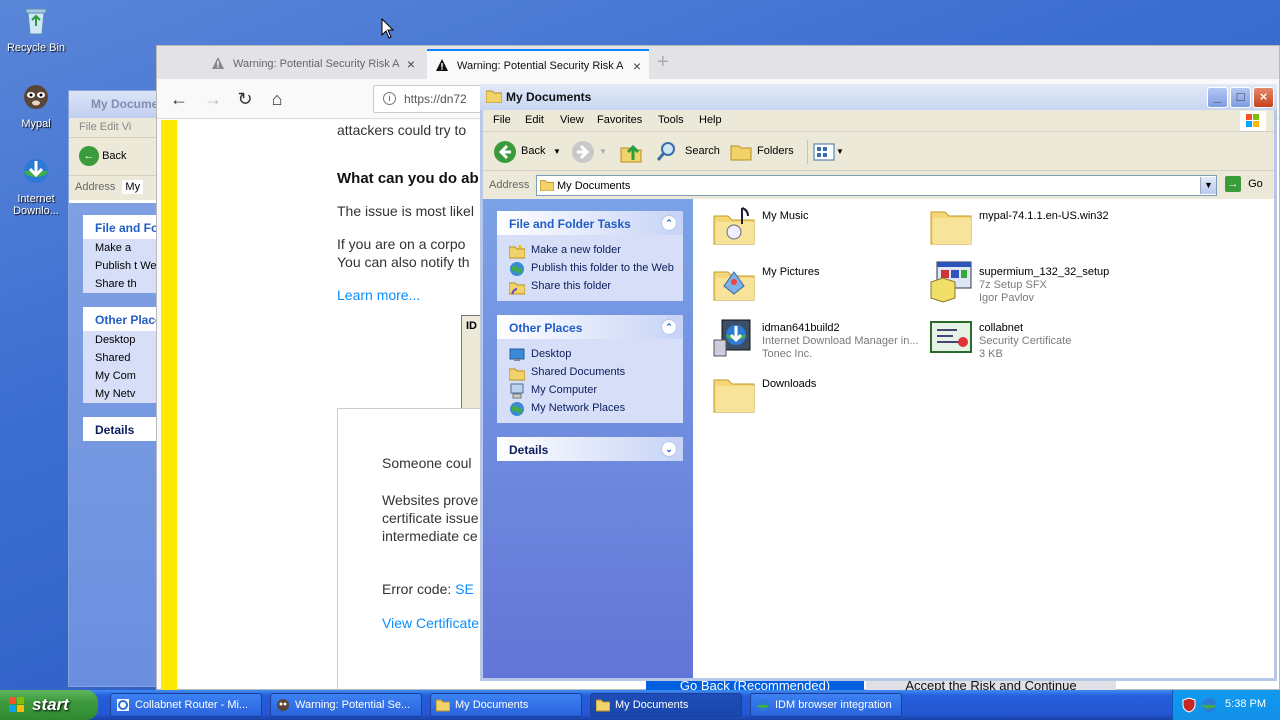 The height and width of the screenshot is (720, 1280). Describe the element at coordinates (502, 120) in the screenshot. I see `menu-file: File` at that location.